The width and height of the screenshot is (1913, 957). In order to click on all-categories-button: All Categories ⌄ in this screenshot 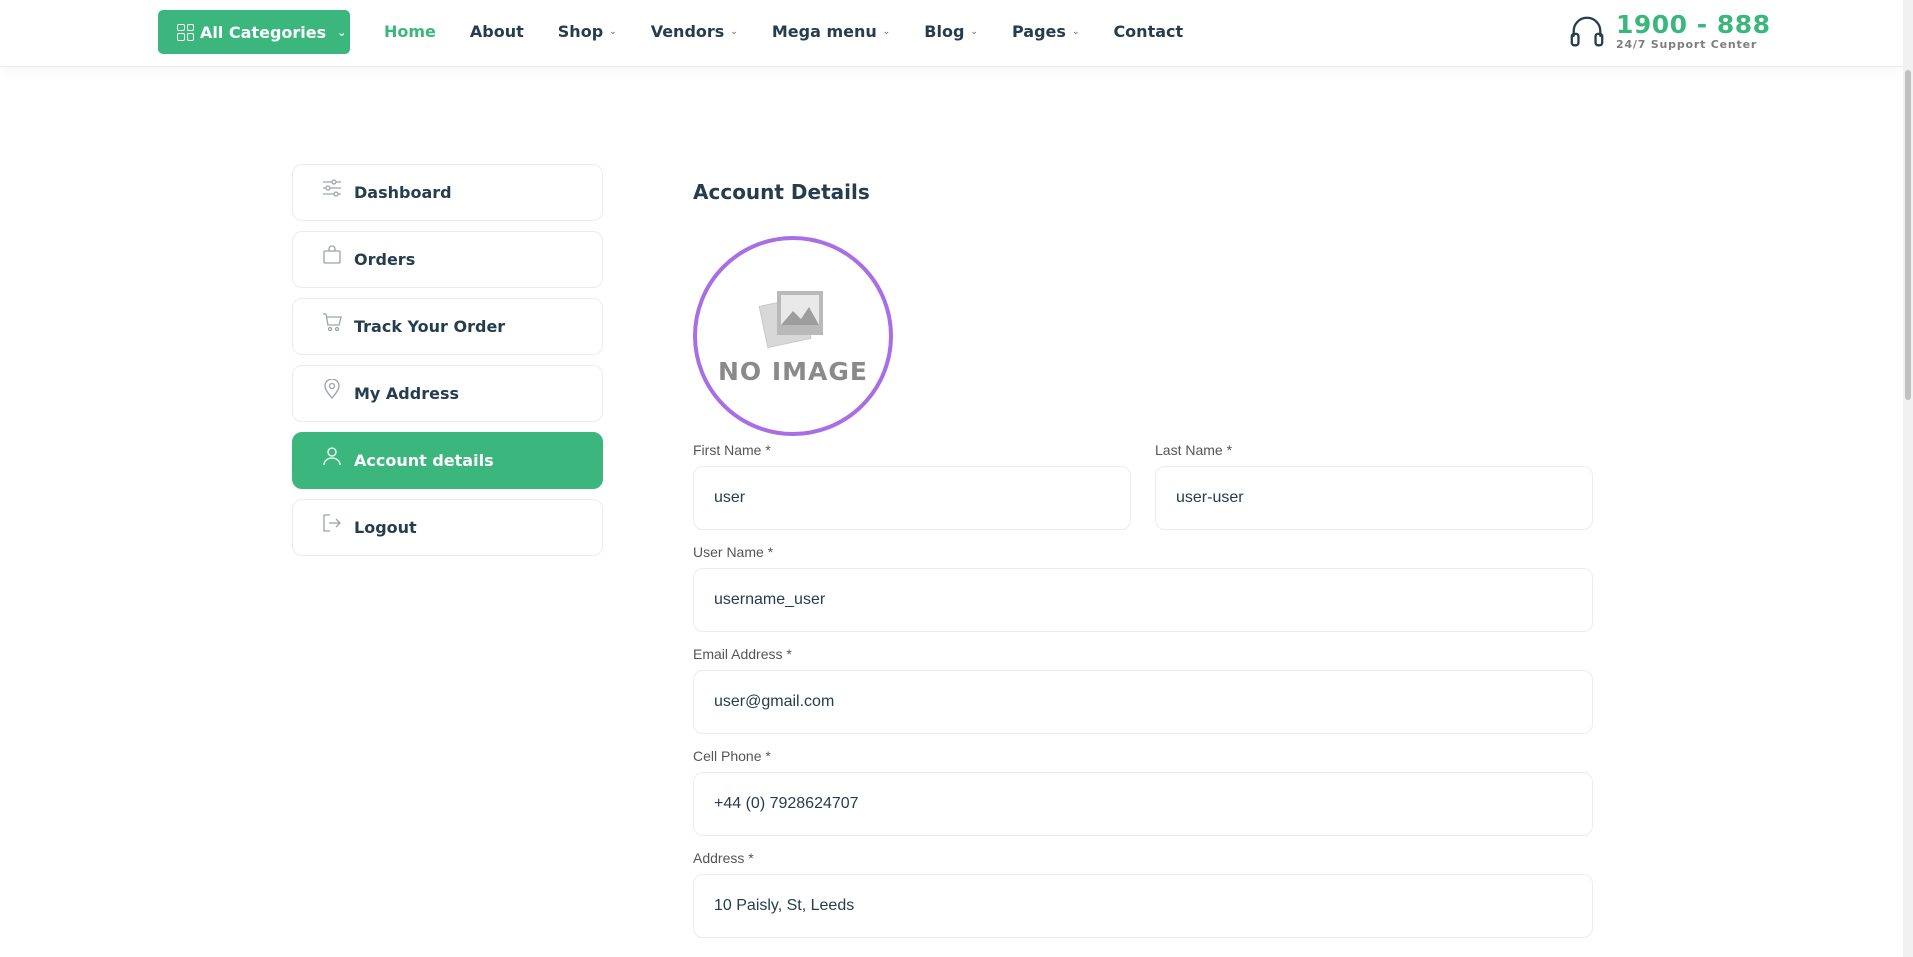, I will do `click(254, 32)`.